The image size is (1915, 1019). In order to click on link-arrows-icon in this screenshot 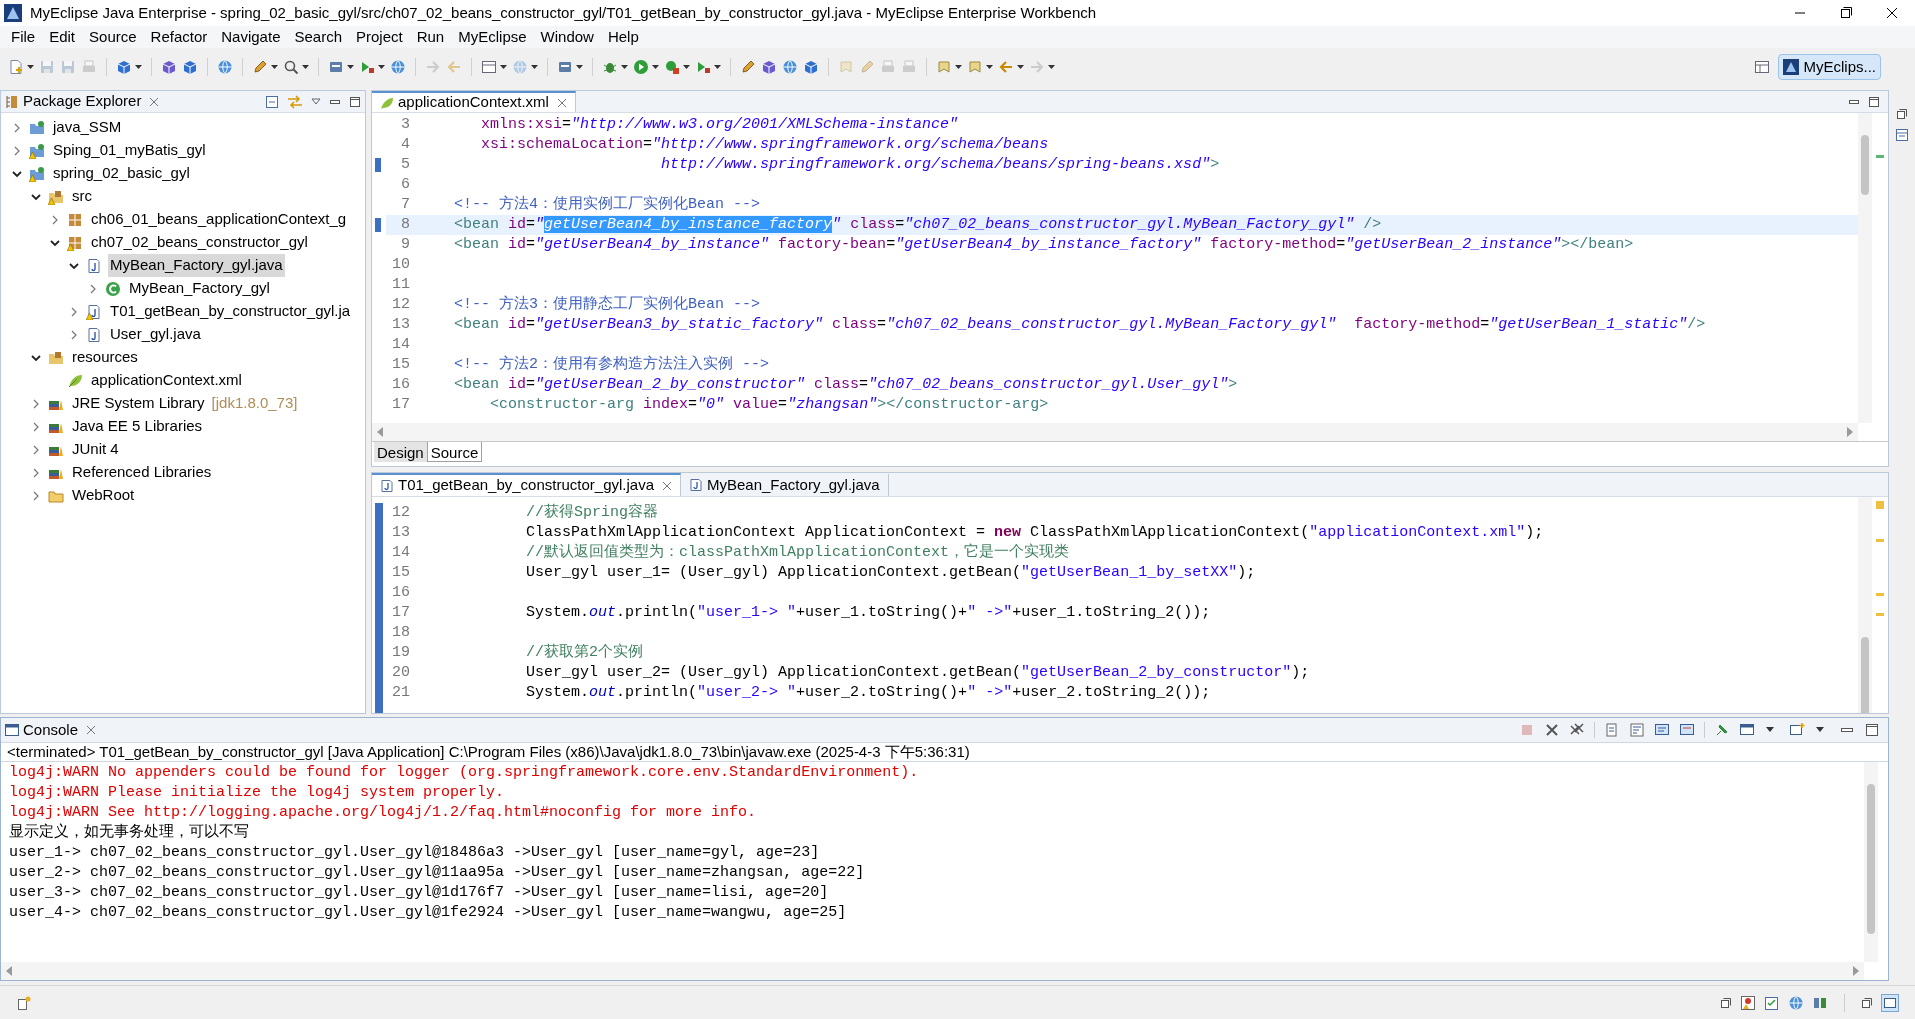, I will do `click(295, 101)`.